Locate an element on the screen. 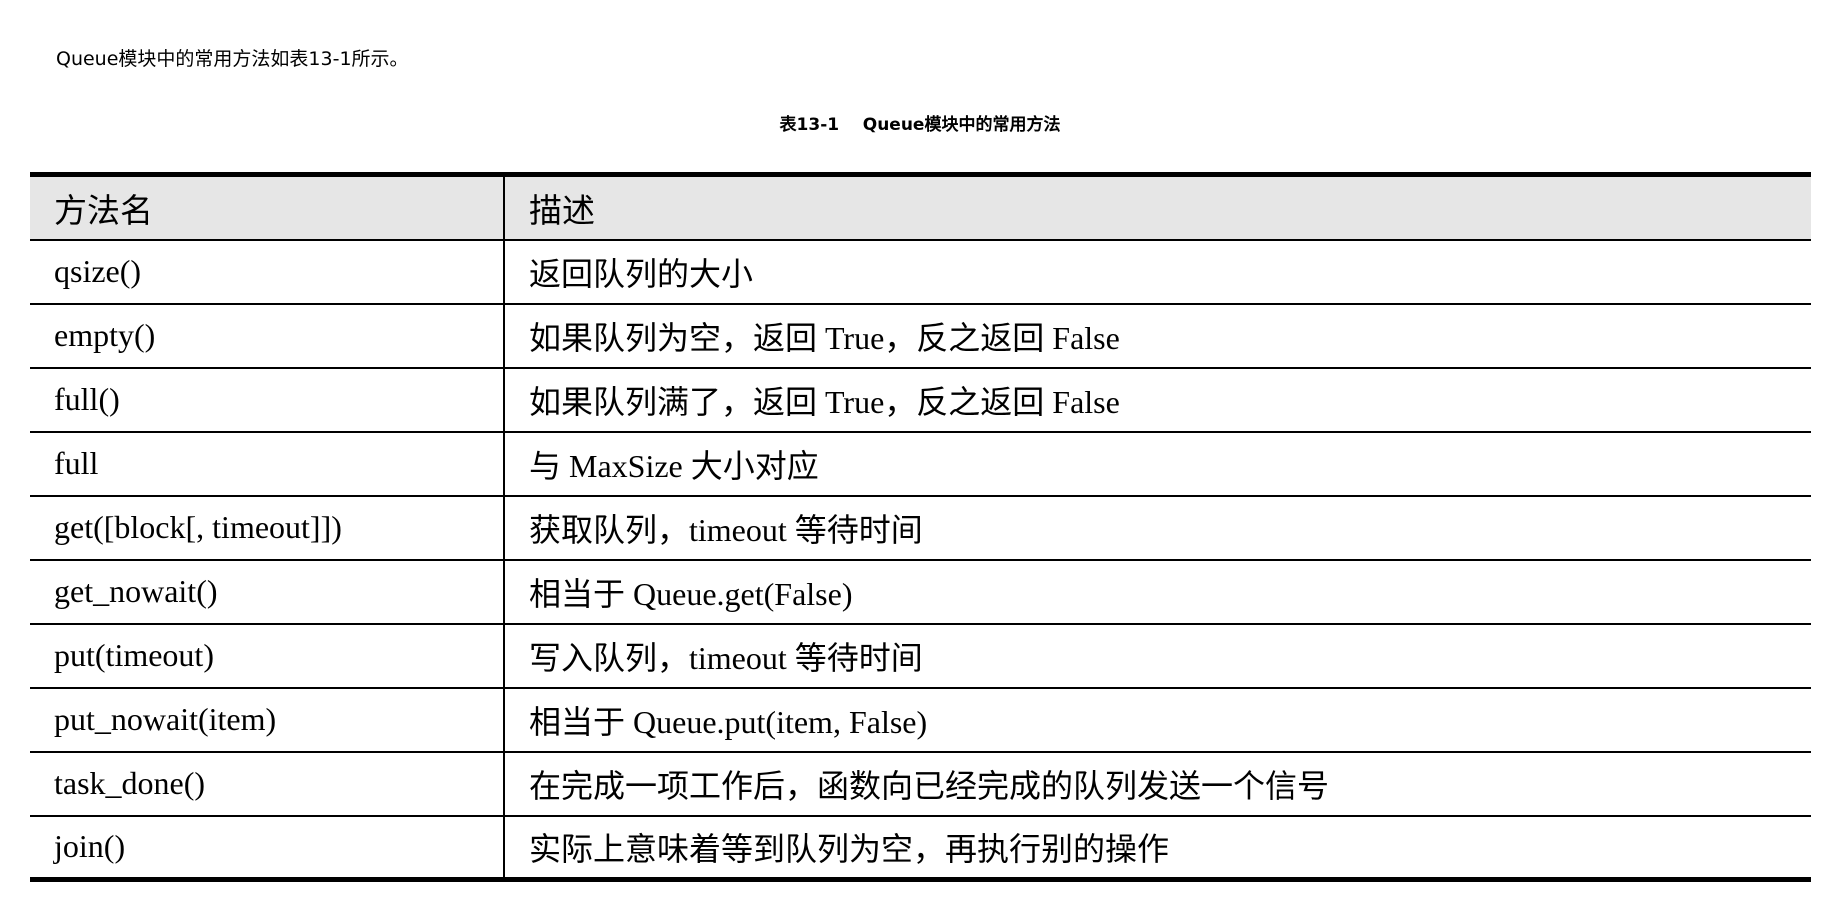  description-cell: 写入队列，timeout 等待时间 is located at coordinates (1157, 656).